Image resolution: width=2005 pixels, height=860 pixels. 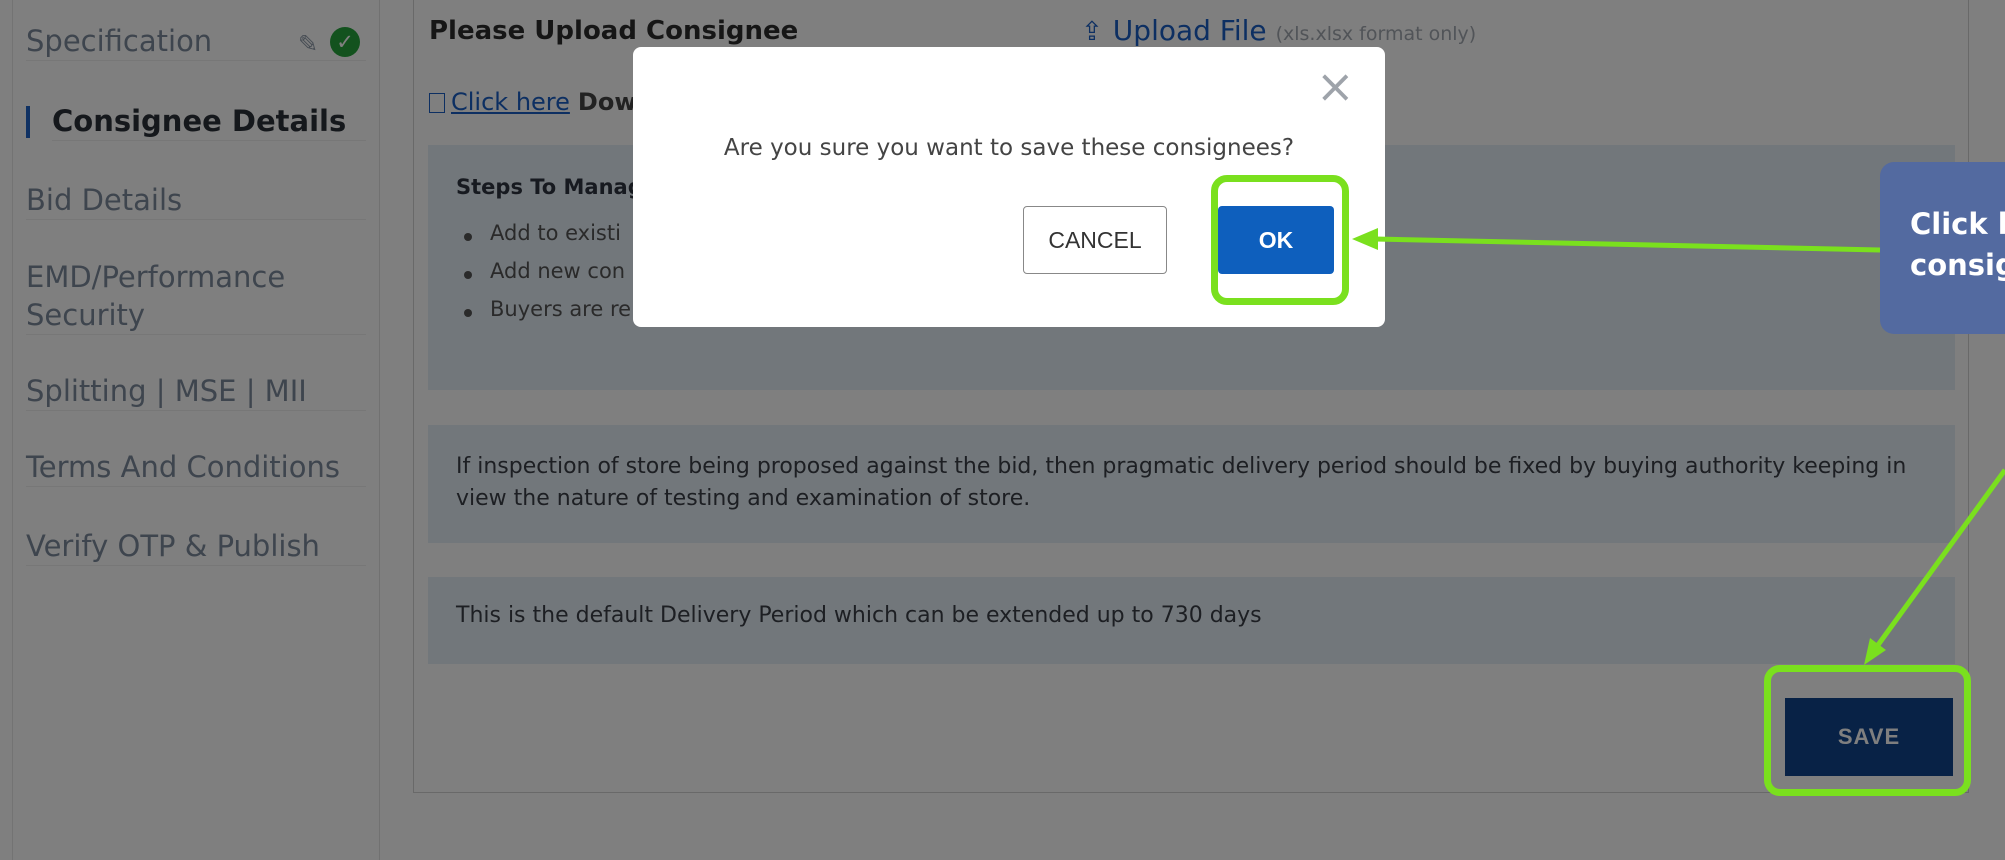 I want to click on arrow-to-save, so click(x=1940, y=557).